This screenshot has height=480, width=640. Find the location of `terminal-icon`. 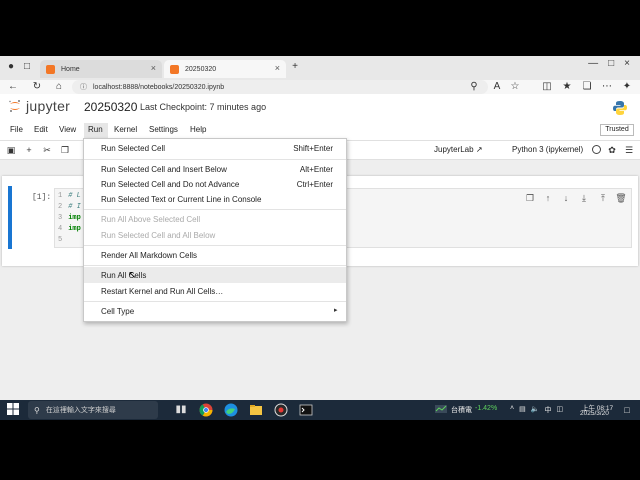

terminal-icon is located at coordinates (306, 410).